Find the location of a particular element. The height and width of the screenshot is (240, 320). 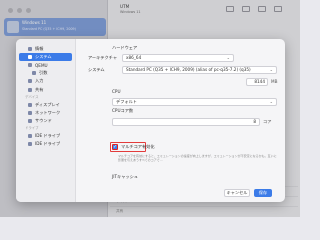

list-icon is located at coordinates (34, 73).